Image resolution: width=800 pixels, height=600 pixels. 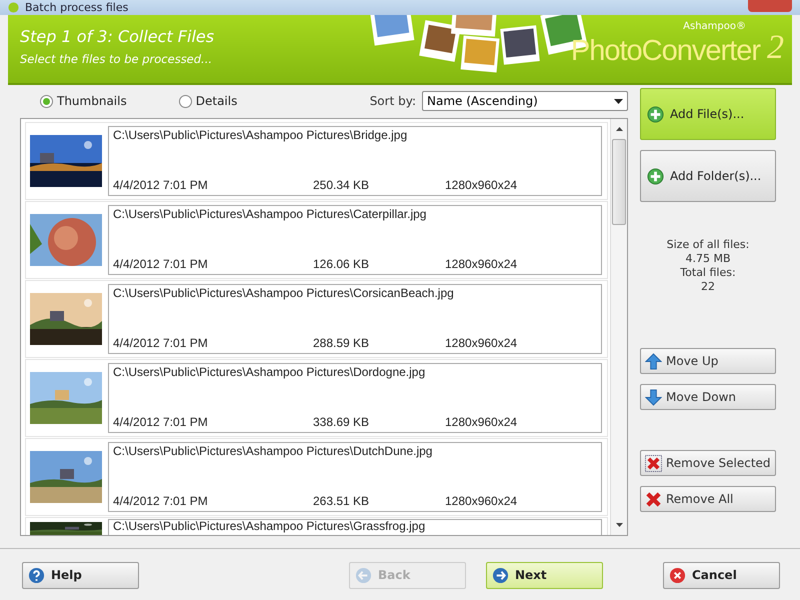 What do you see at coordinates (260, 135) in the screenshot?
I see `file-path: C:\Users\Public\Pictures\Ashampoo Pictures\Bridge.jpg` at bounding box center [260, 135].